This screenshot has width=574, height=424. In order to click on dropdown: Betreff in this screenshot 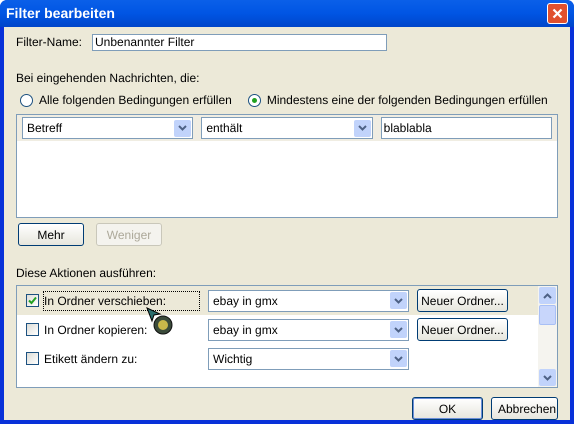, I will do `click(108, 128)`.